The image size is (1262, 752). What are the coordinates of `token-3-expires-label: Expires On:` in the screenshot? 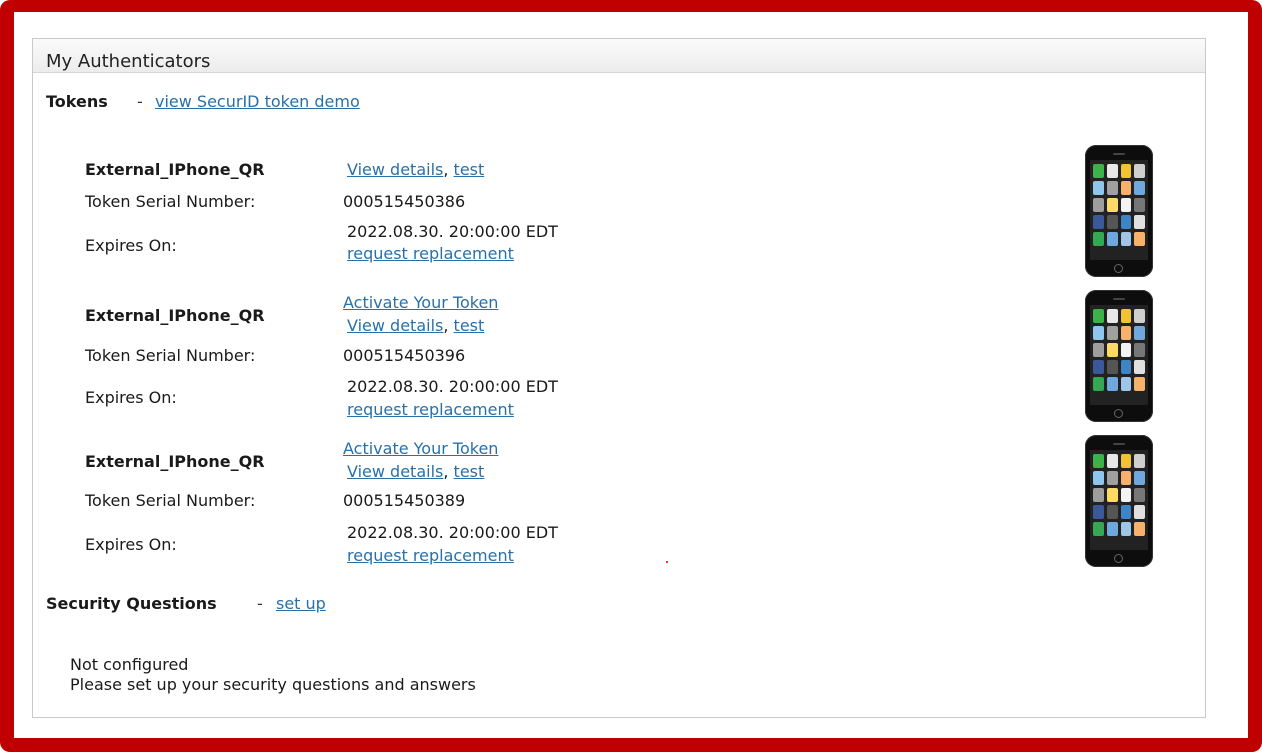 It's located at (131, 544).